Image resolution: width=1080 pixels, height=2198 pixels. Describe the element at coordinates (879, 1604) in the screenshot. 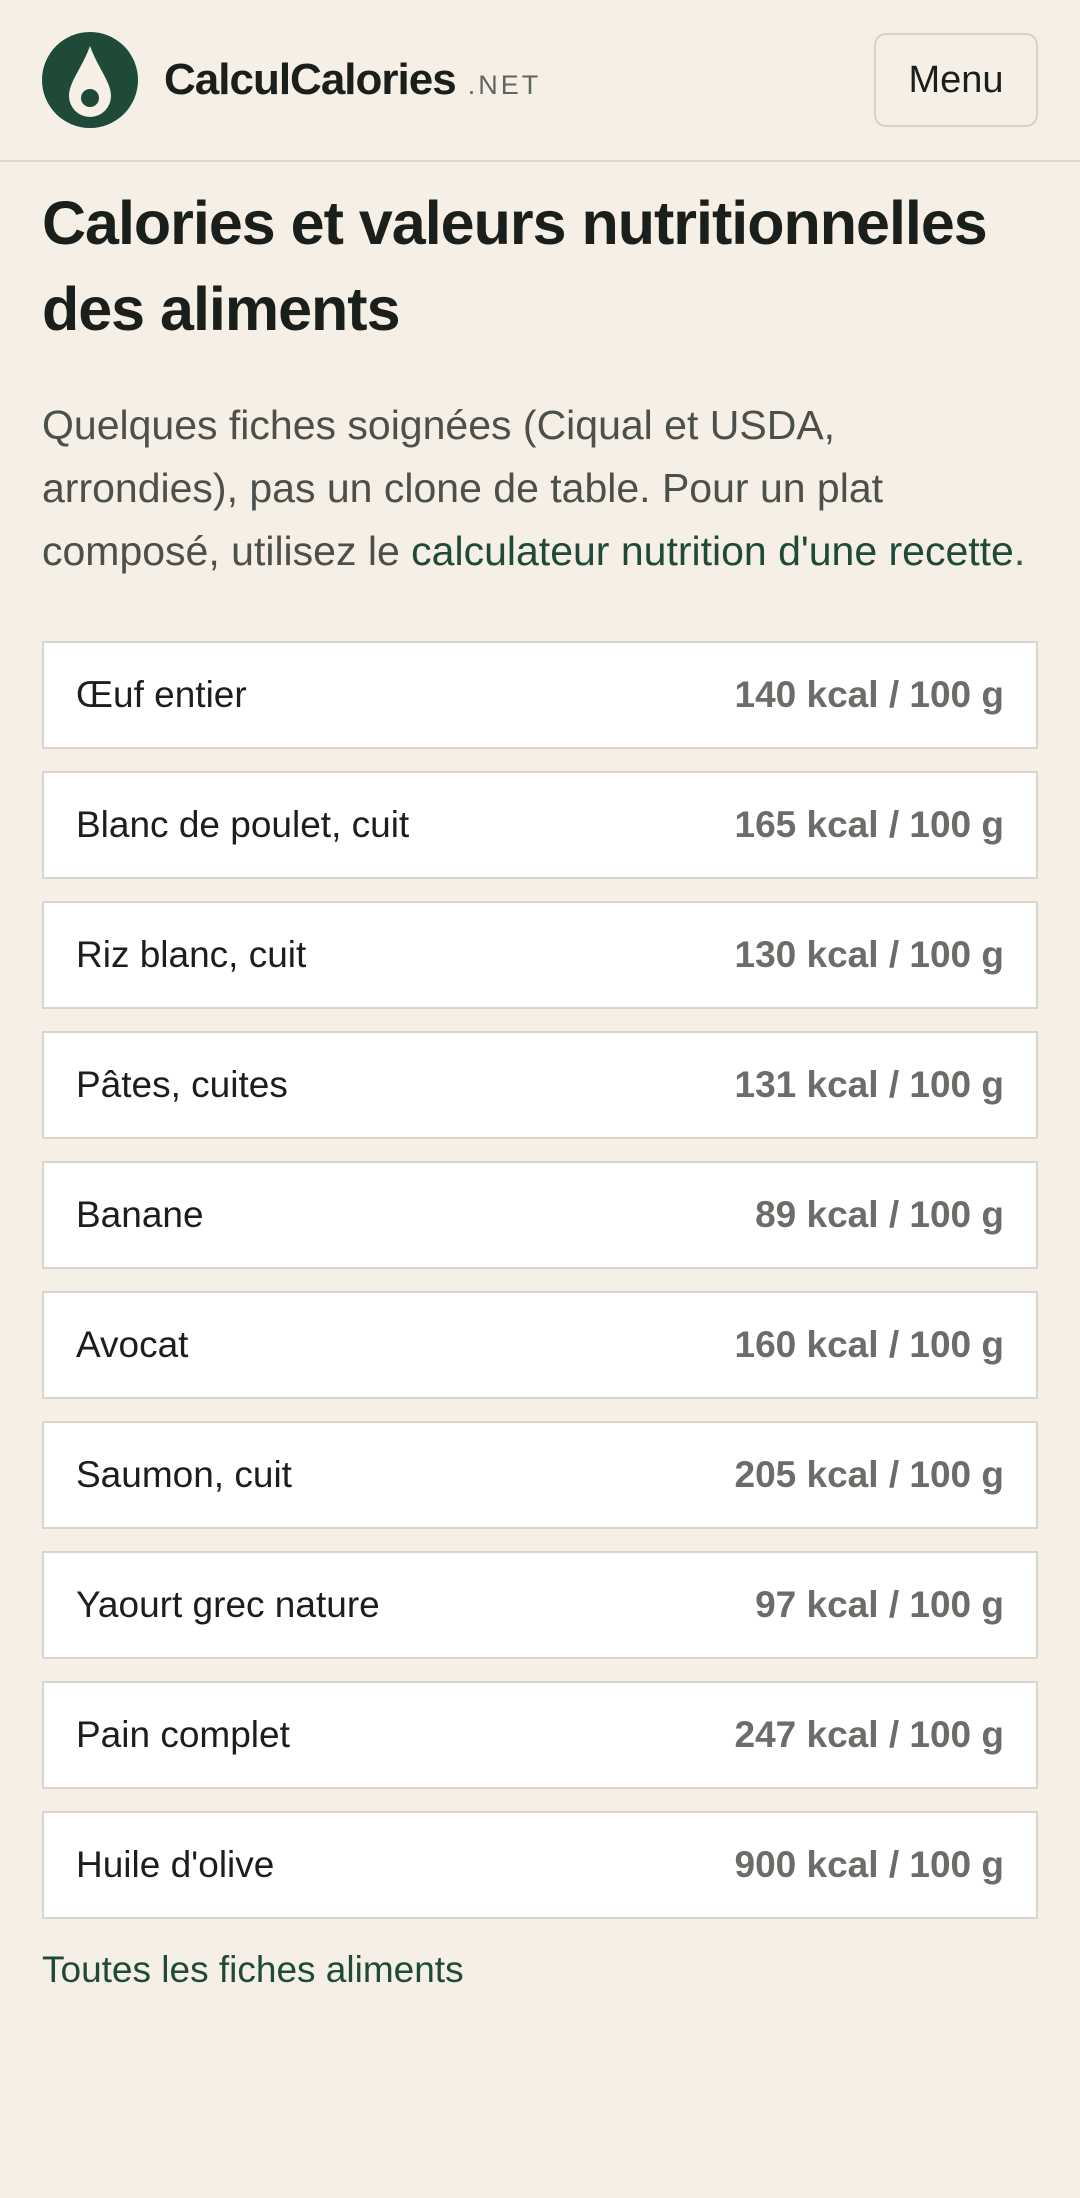

I see `food-kcal: 97 kcal / 100 g` at that location.